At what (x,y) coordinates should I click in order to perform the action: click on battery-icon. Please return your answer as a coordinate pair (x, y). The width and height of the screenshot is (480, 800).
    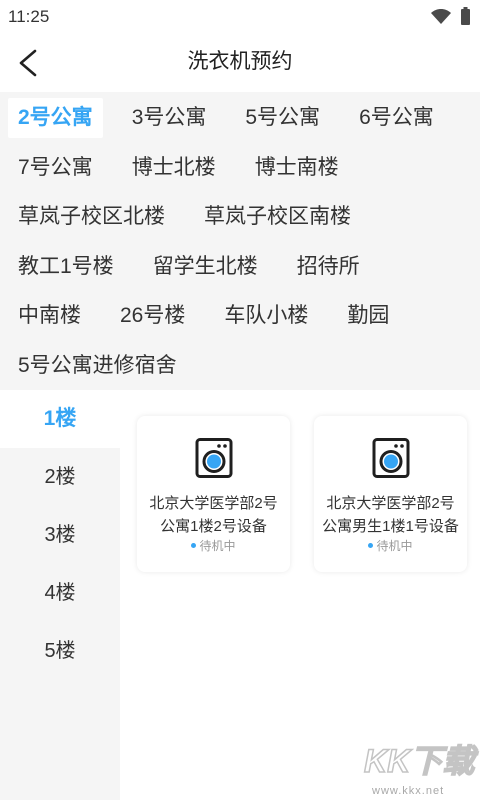
    Looking at the image, I should click on (465, 16).